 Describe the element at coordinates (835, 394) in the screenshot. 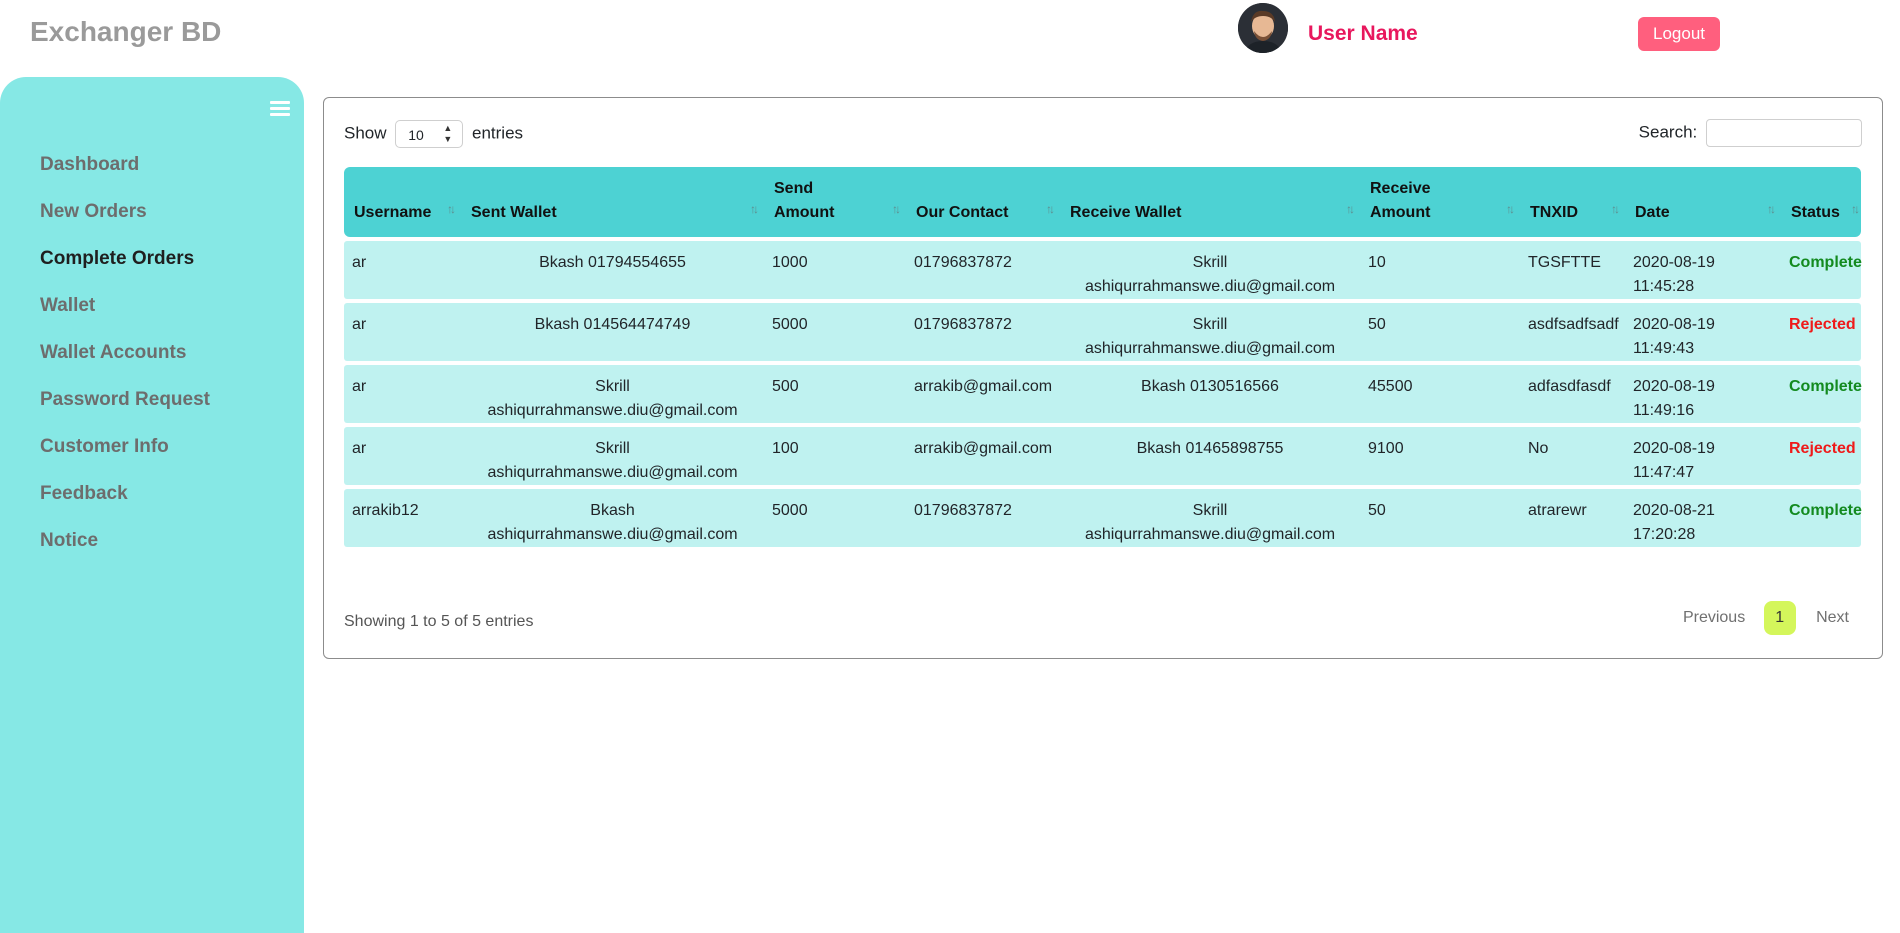

I see `cell-send-amount: 500` at that location.